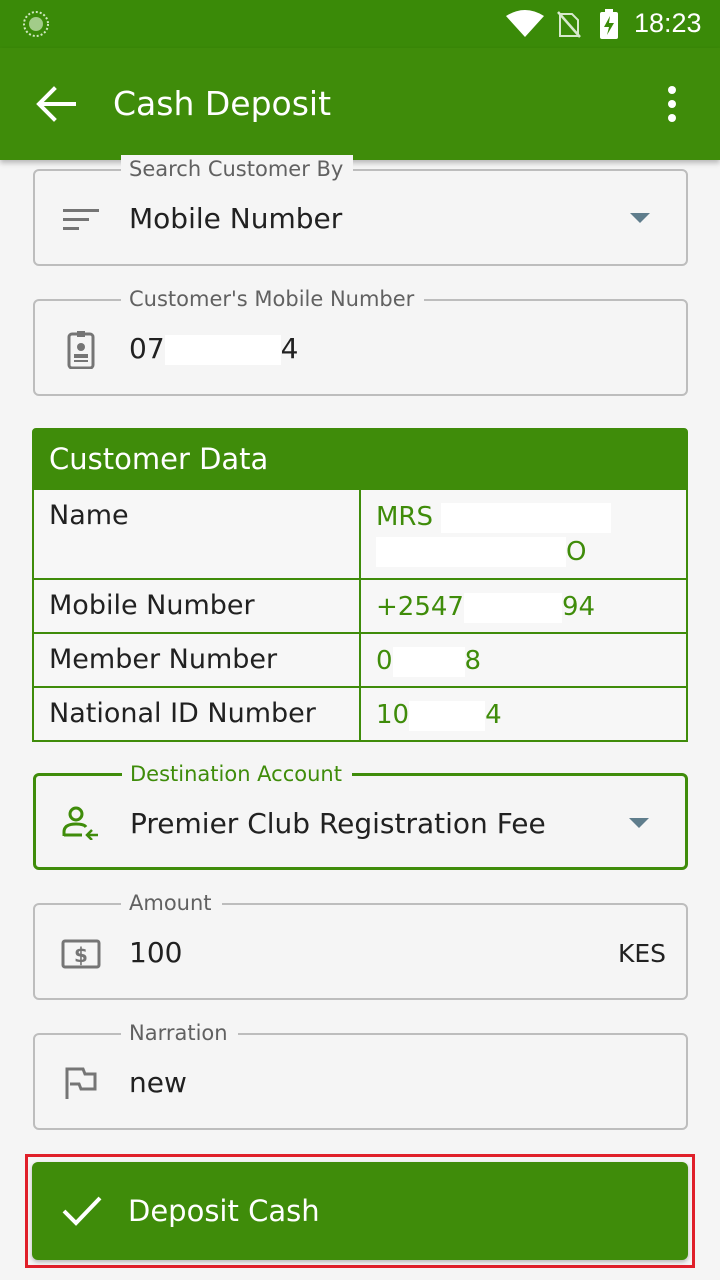 This screenshot has width=720, height=1280. Describe the element at coordinates (237, 169) in the screenshot. I see `search-by-label: Search Customer By` at that location.